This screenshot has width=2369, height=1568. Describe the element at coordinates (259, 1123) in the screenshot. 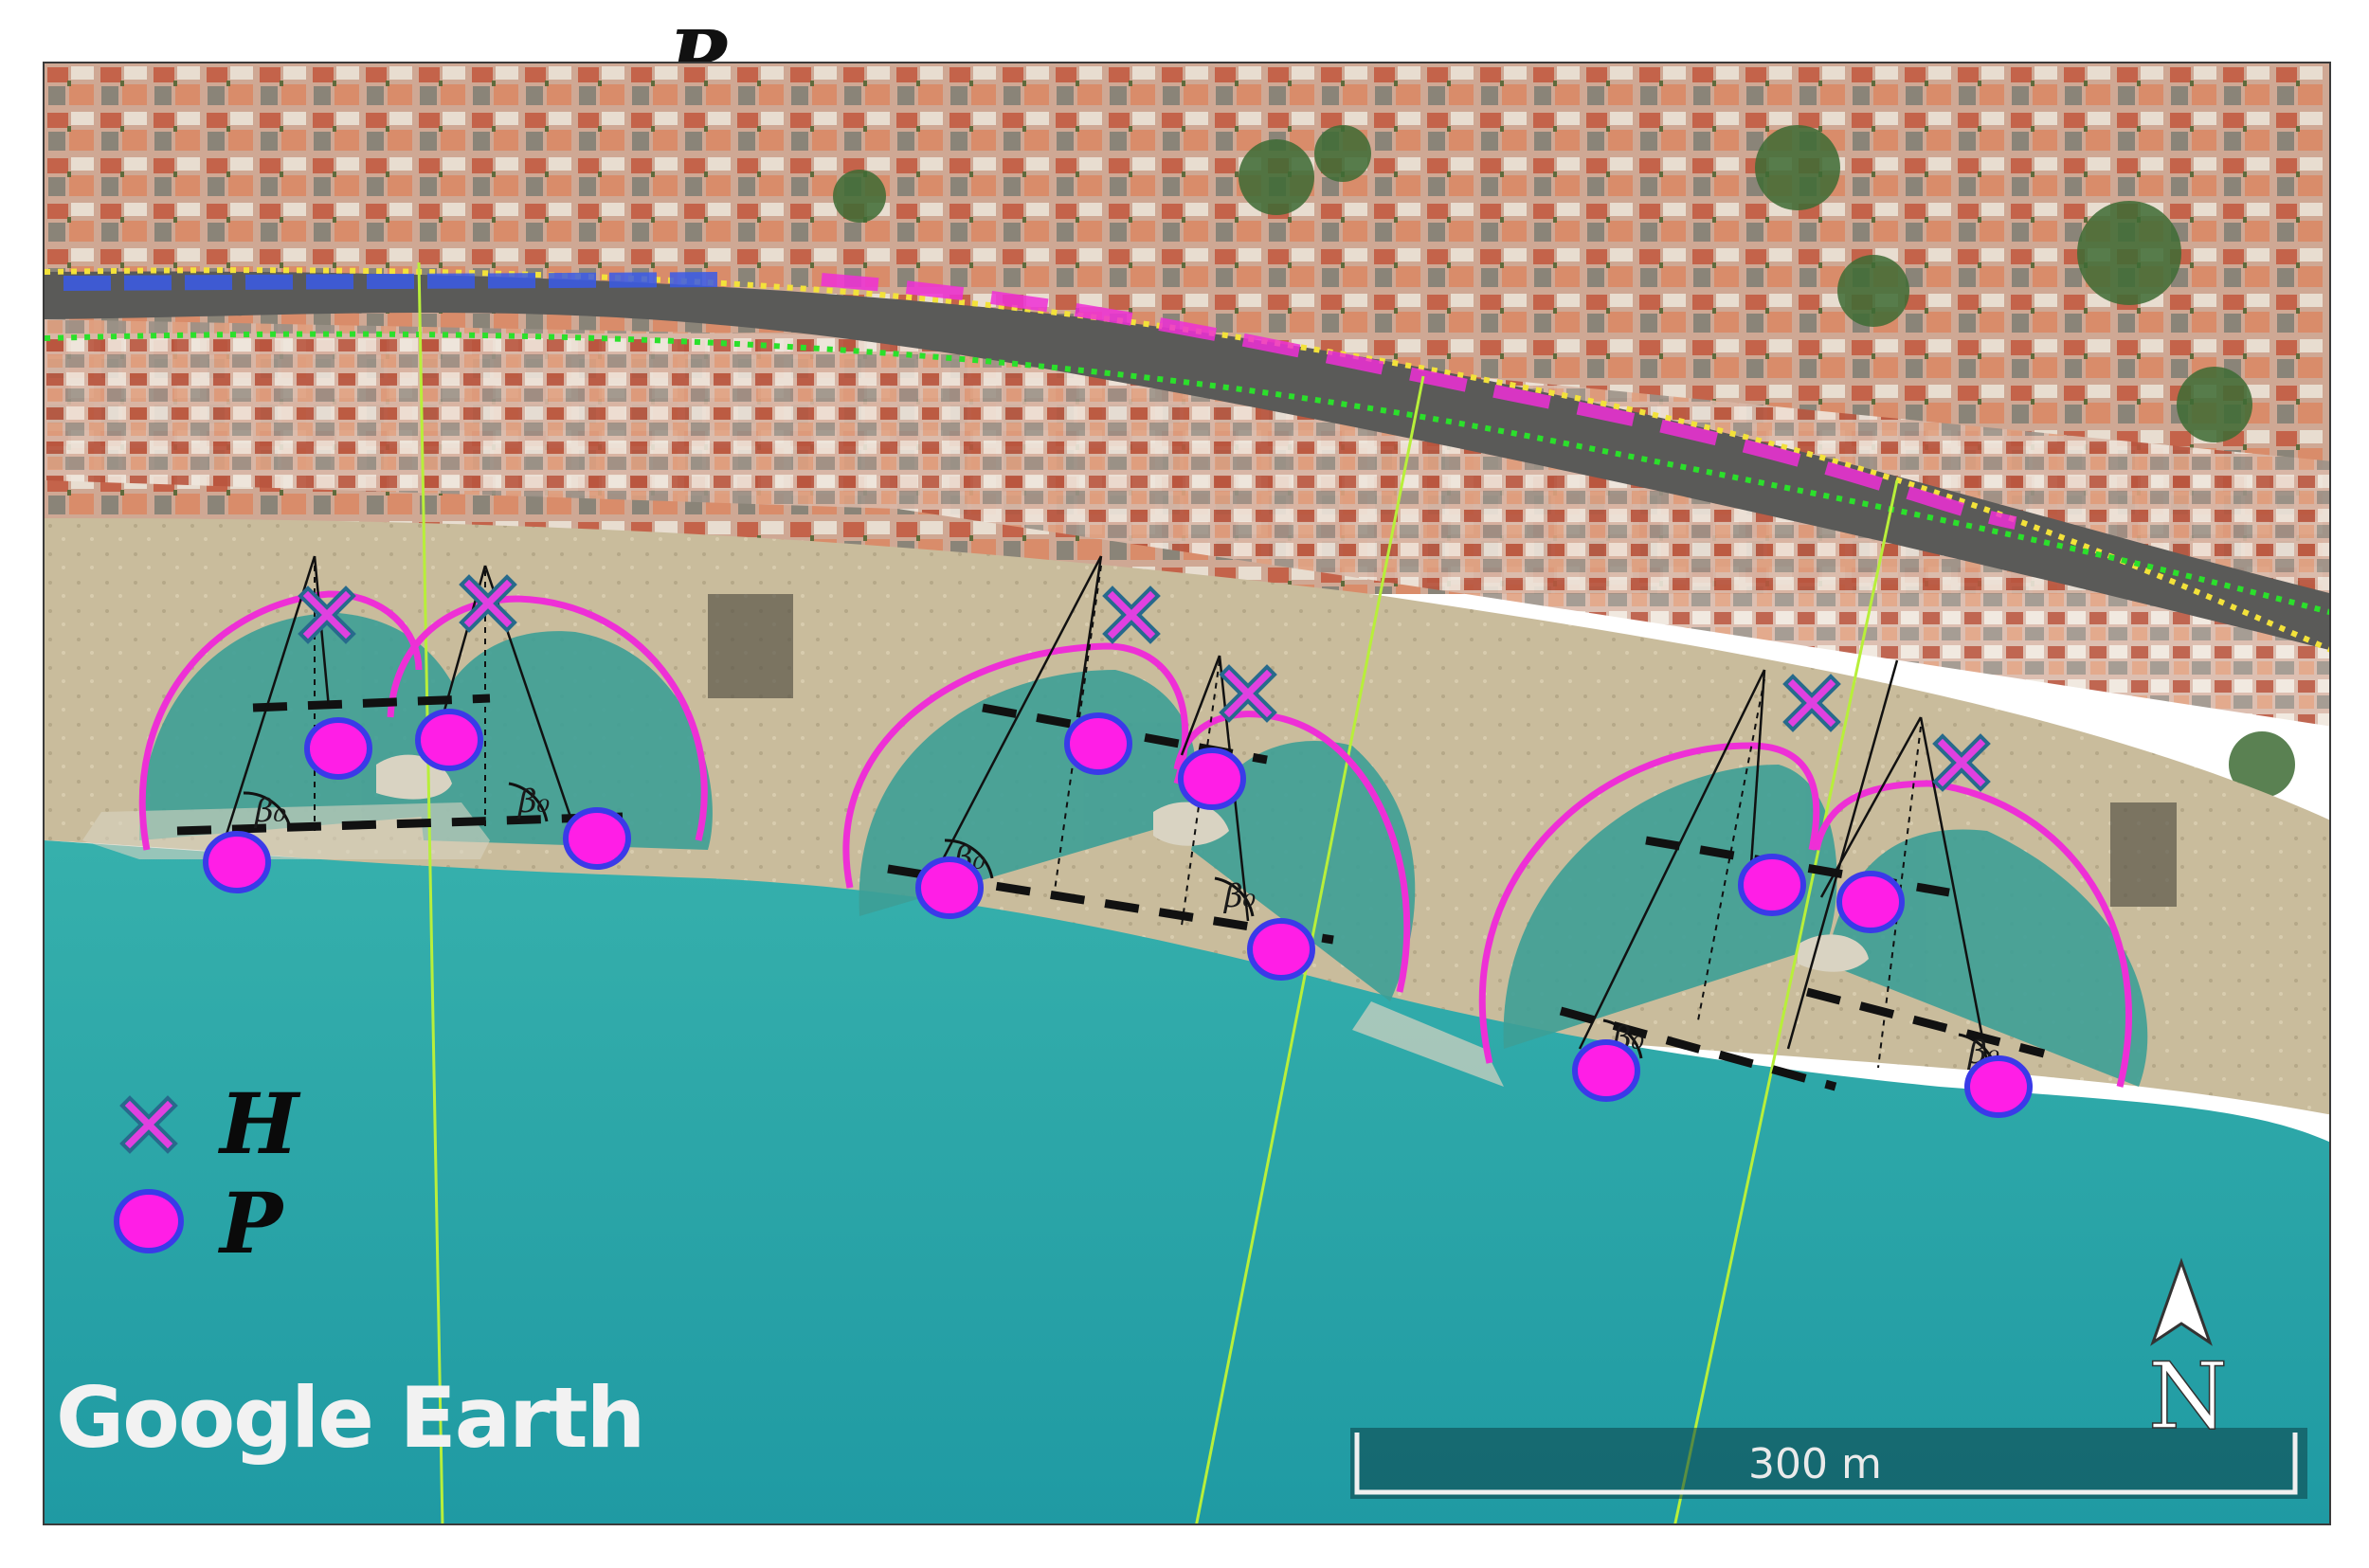

I see `legend-h-label: H` at that location.